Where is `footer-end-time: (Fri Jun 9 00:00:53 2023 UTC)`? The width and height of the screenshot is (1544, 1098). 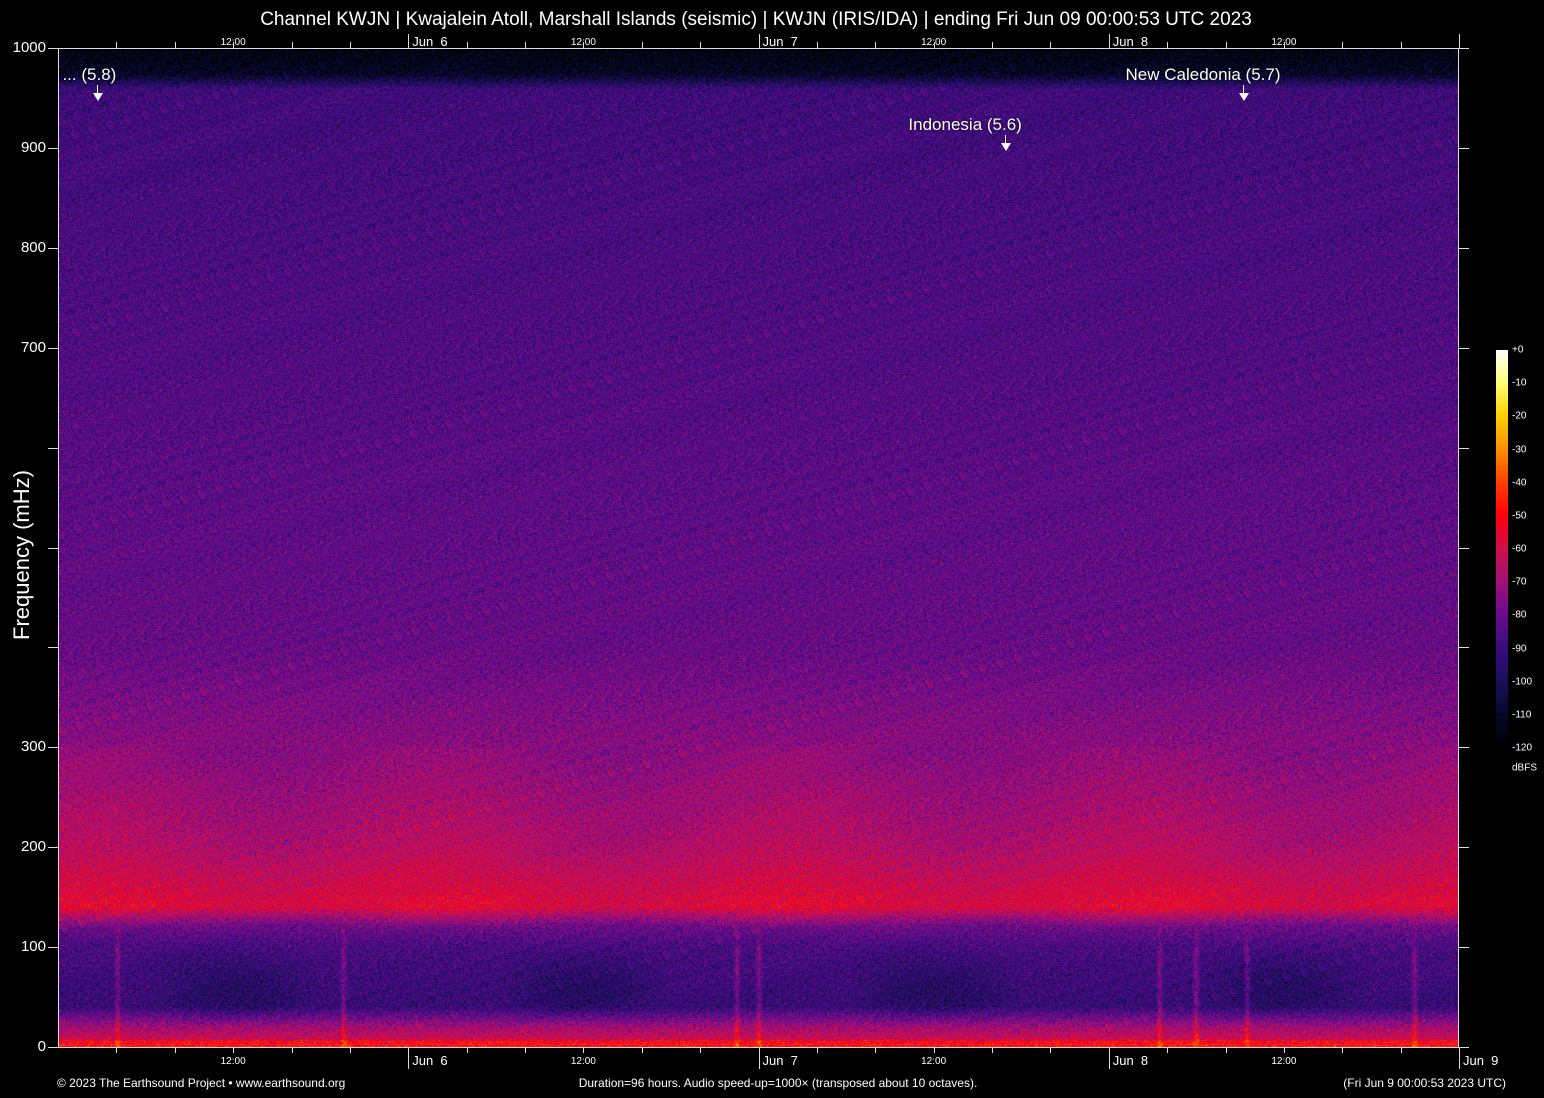 footer-end-time: (Fri Jun 9 00:00:53 2023 UTC) is located at coordinates (1424, 1083).